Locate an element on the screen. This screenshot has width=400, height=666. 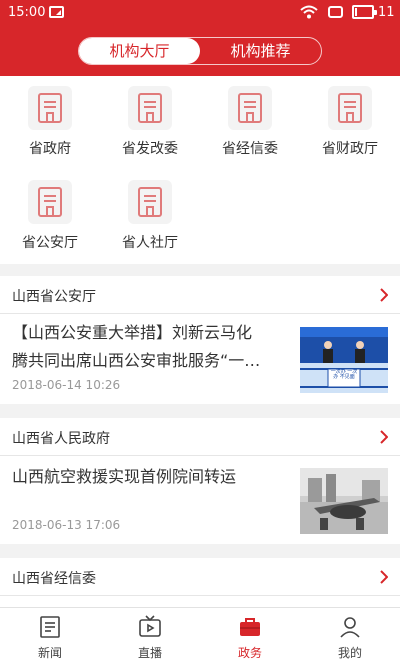
article-title-line-1: 【山西公安重大举措】刘新云马化 is located at coordinates (132, 332).